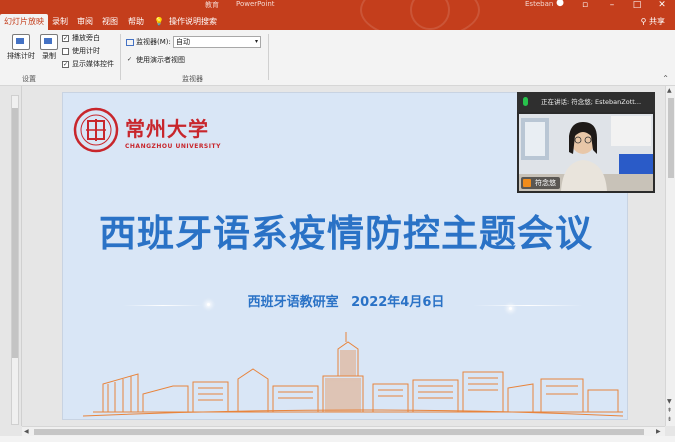  Describe the element at coordinates (669, 401) in the screenshot. I see `scroll-down-icon: ▼` at that location.